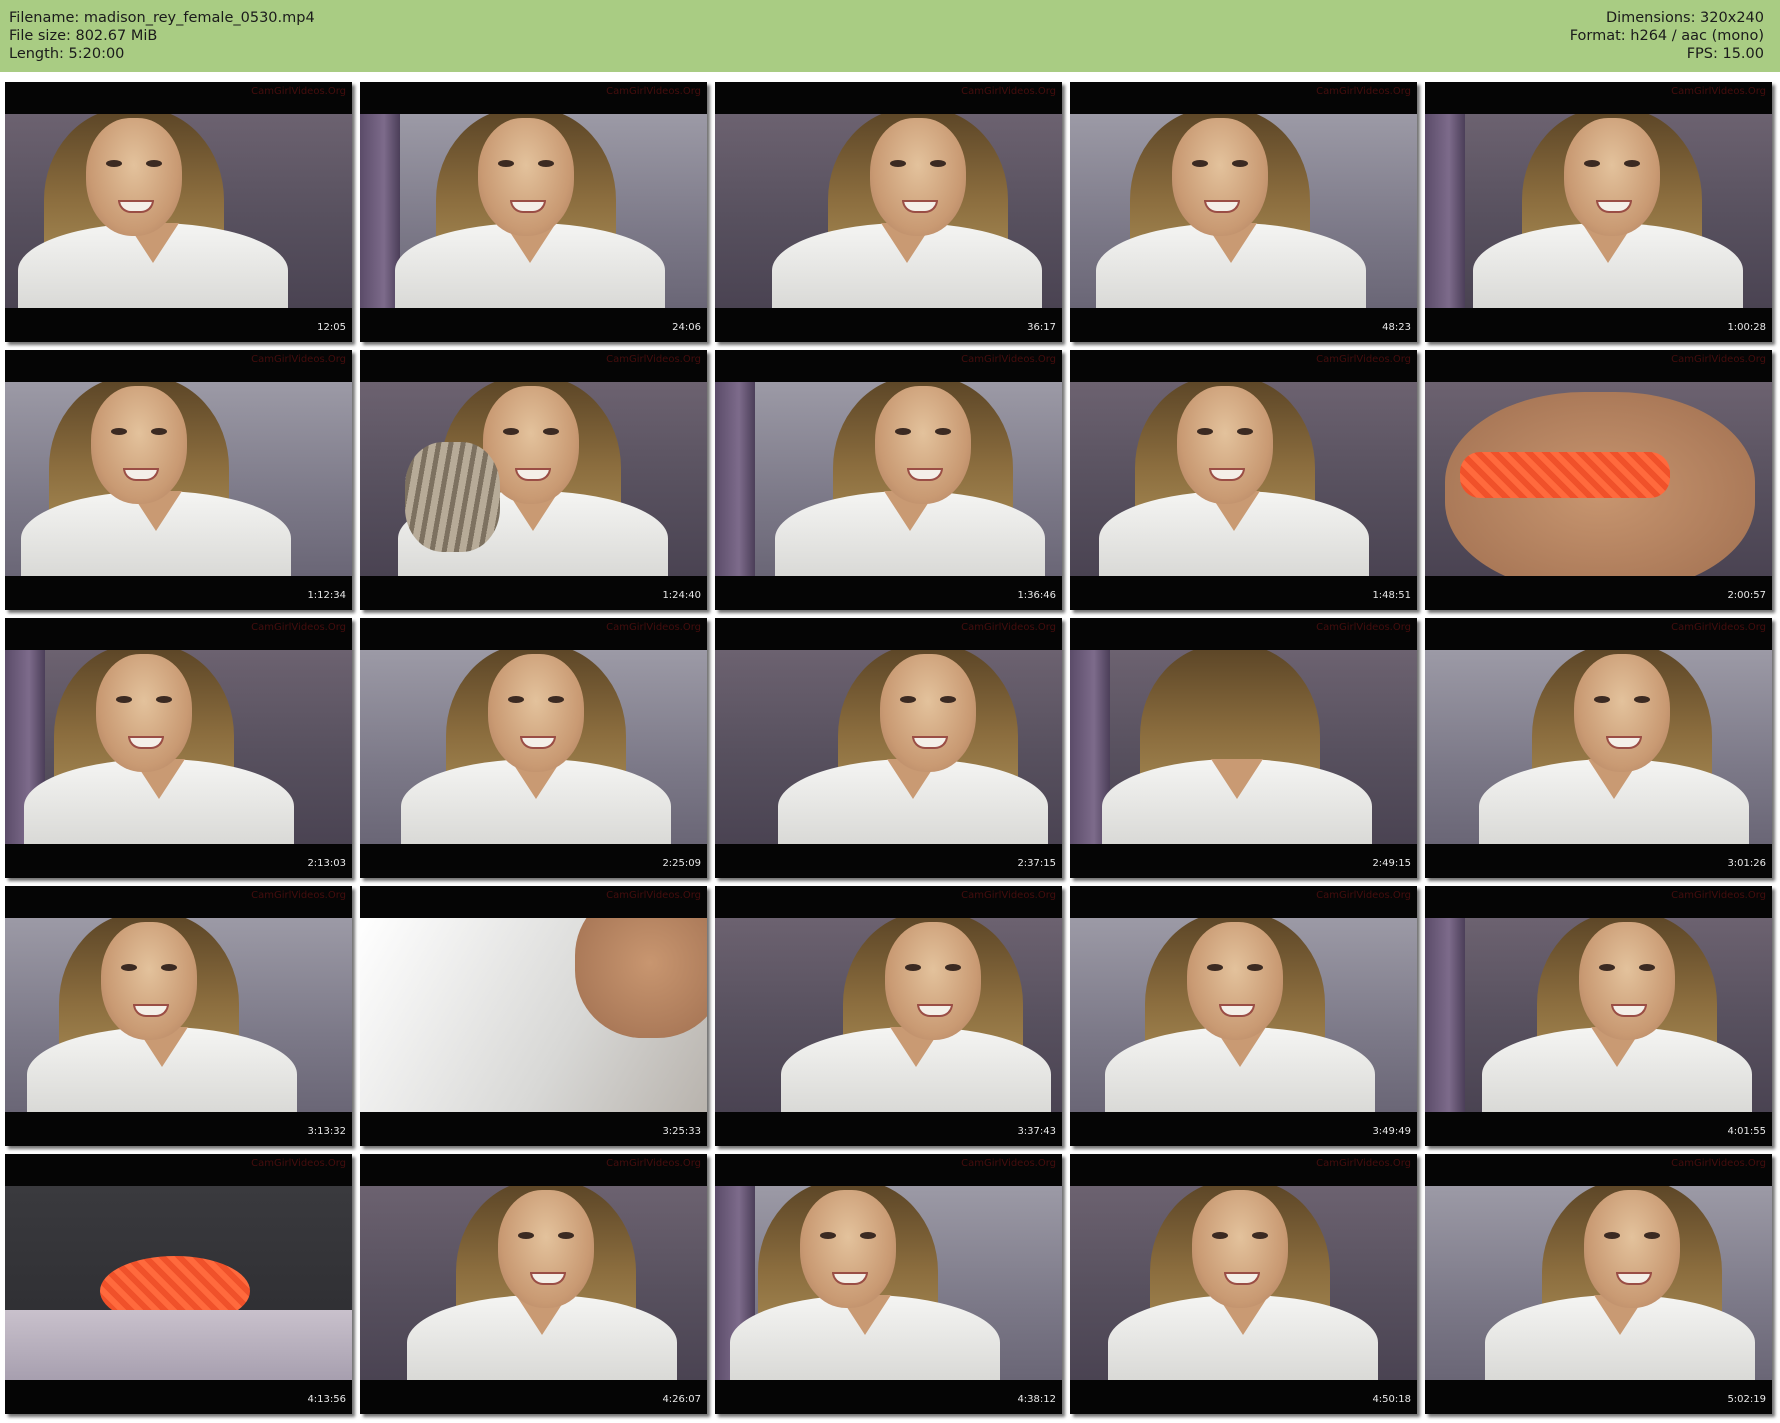 This screenshot has width=1780, height=1423. What do you see at coordinates (1746, 595) in the screenshot?
I see `thumbnail-timestamp: 2:00:57` at bounding box center [1746, 595].